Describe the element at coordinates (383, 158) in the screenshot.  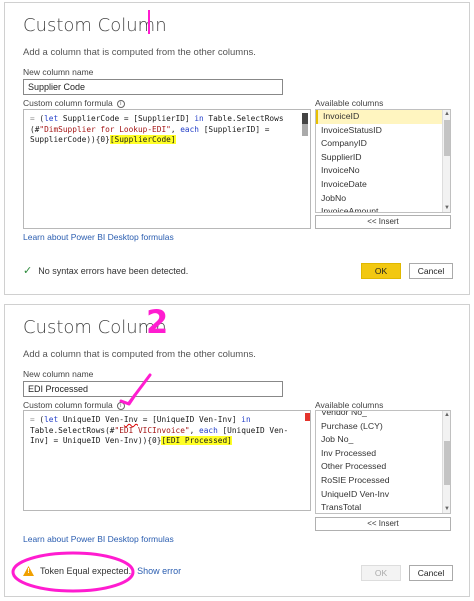
I see `available-column-item: SupplierID` at that location.